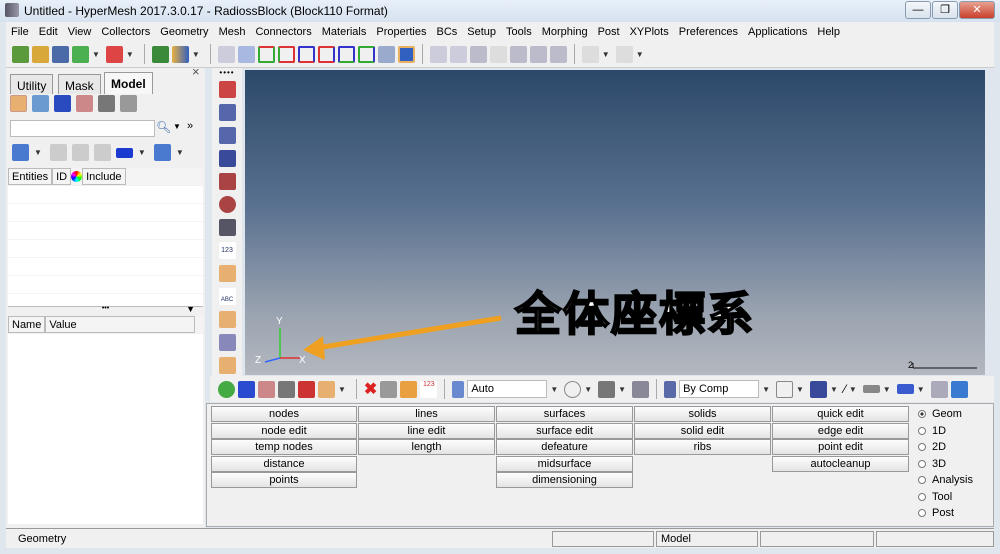 The height and width of the screenshot is (554, 1000). I want to click on renumber-icon: 123, so click(429, 389).